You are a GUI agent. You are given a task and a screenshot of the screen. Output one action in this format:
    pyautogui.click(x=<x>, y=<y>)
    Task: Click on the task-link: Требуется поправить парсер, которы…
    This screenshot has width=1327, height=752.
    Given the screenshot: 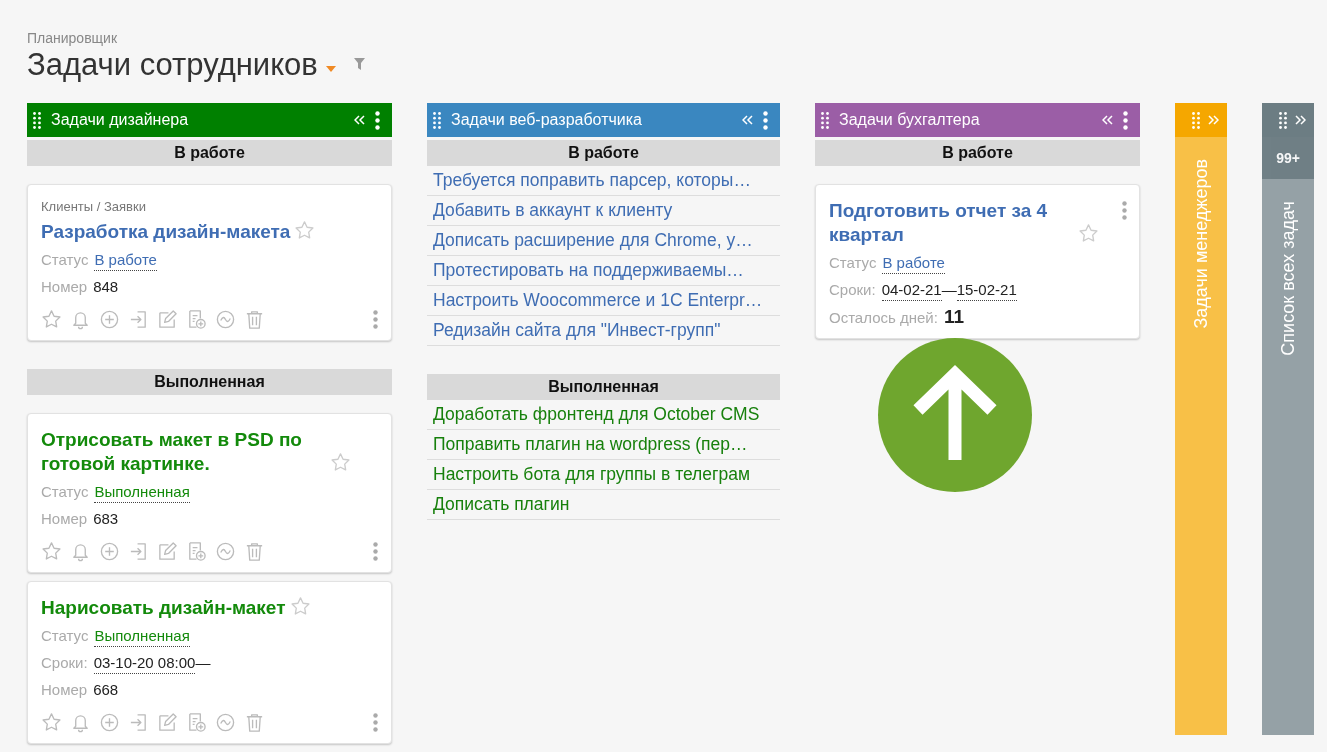 What is the action you would take?
    pyautogui.click(x=603, y=181)
    